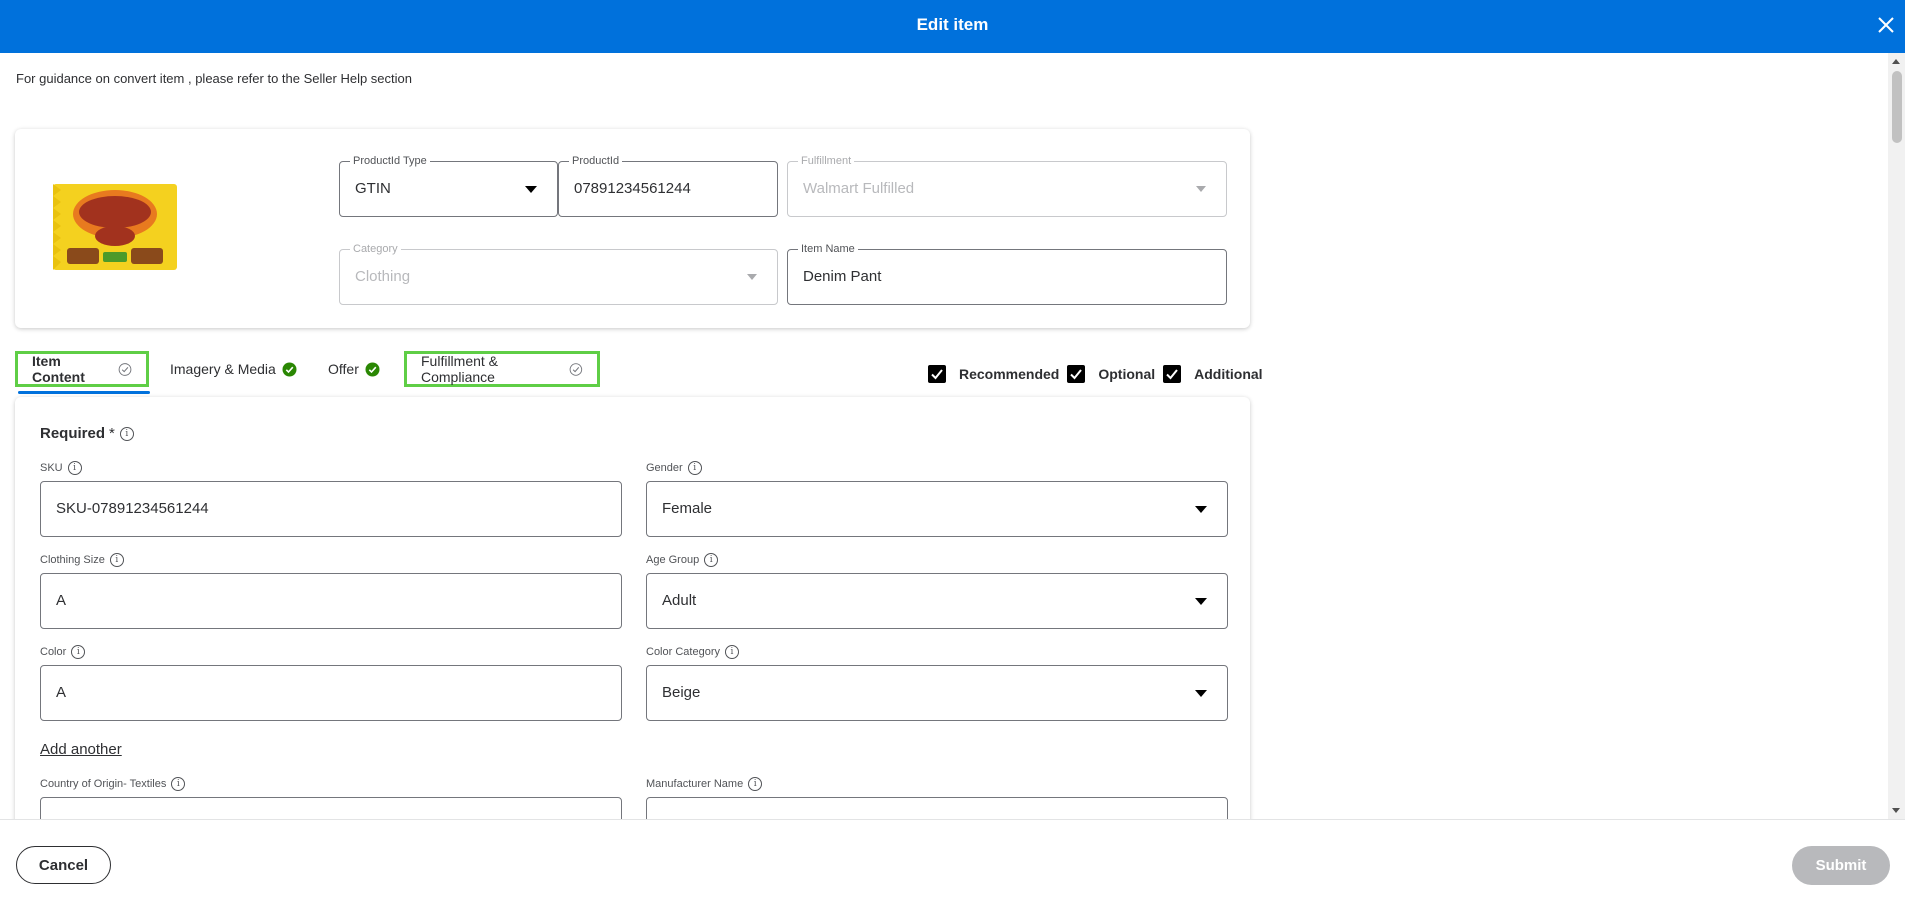  I want to click on gender-label-row: Gender i, so click(674, 468).